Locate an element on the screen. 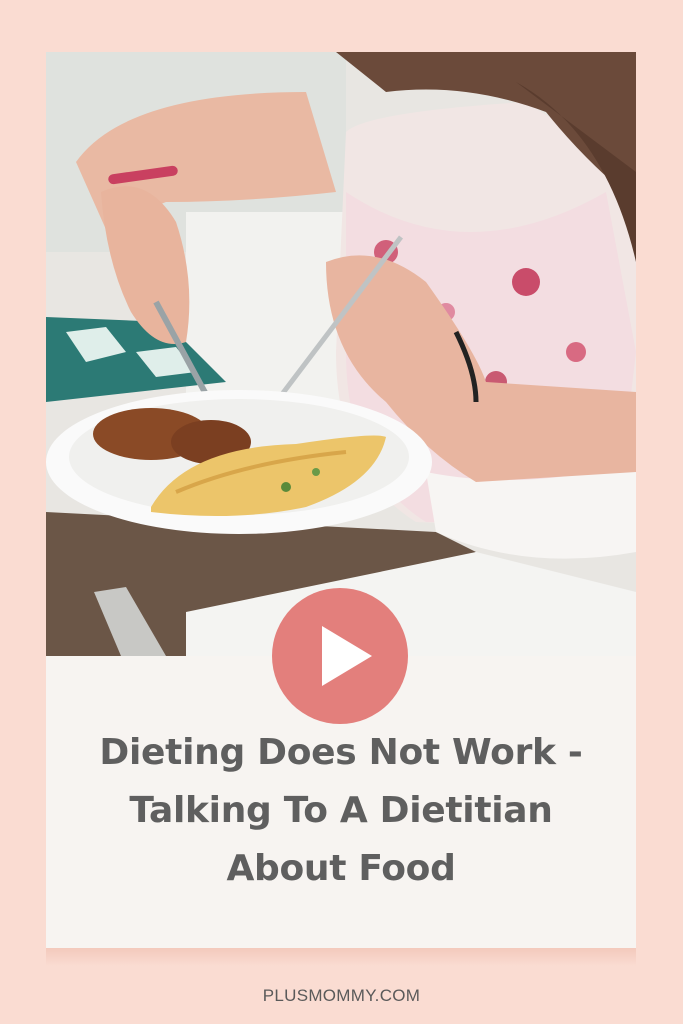 This screenshot has height=1024, width=683. play-icon is located at coordinates (347, 656).